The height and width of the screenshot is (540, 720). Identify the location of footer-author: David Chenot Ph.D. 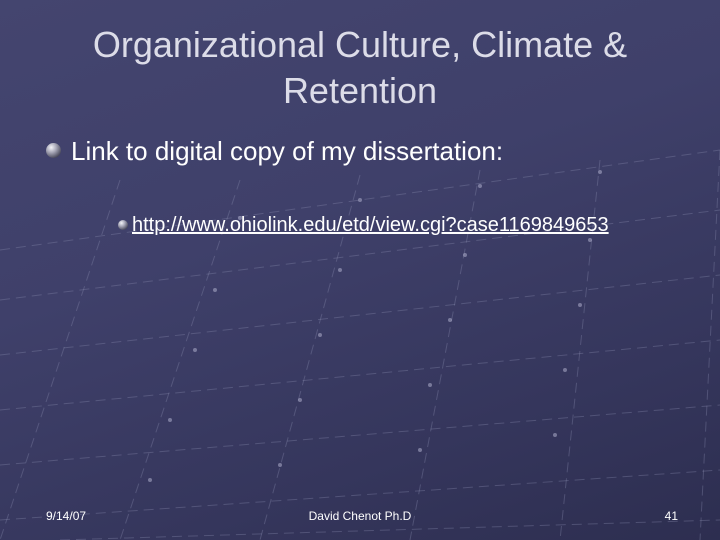
(360, 516).